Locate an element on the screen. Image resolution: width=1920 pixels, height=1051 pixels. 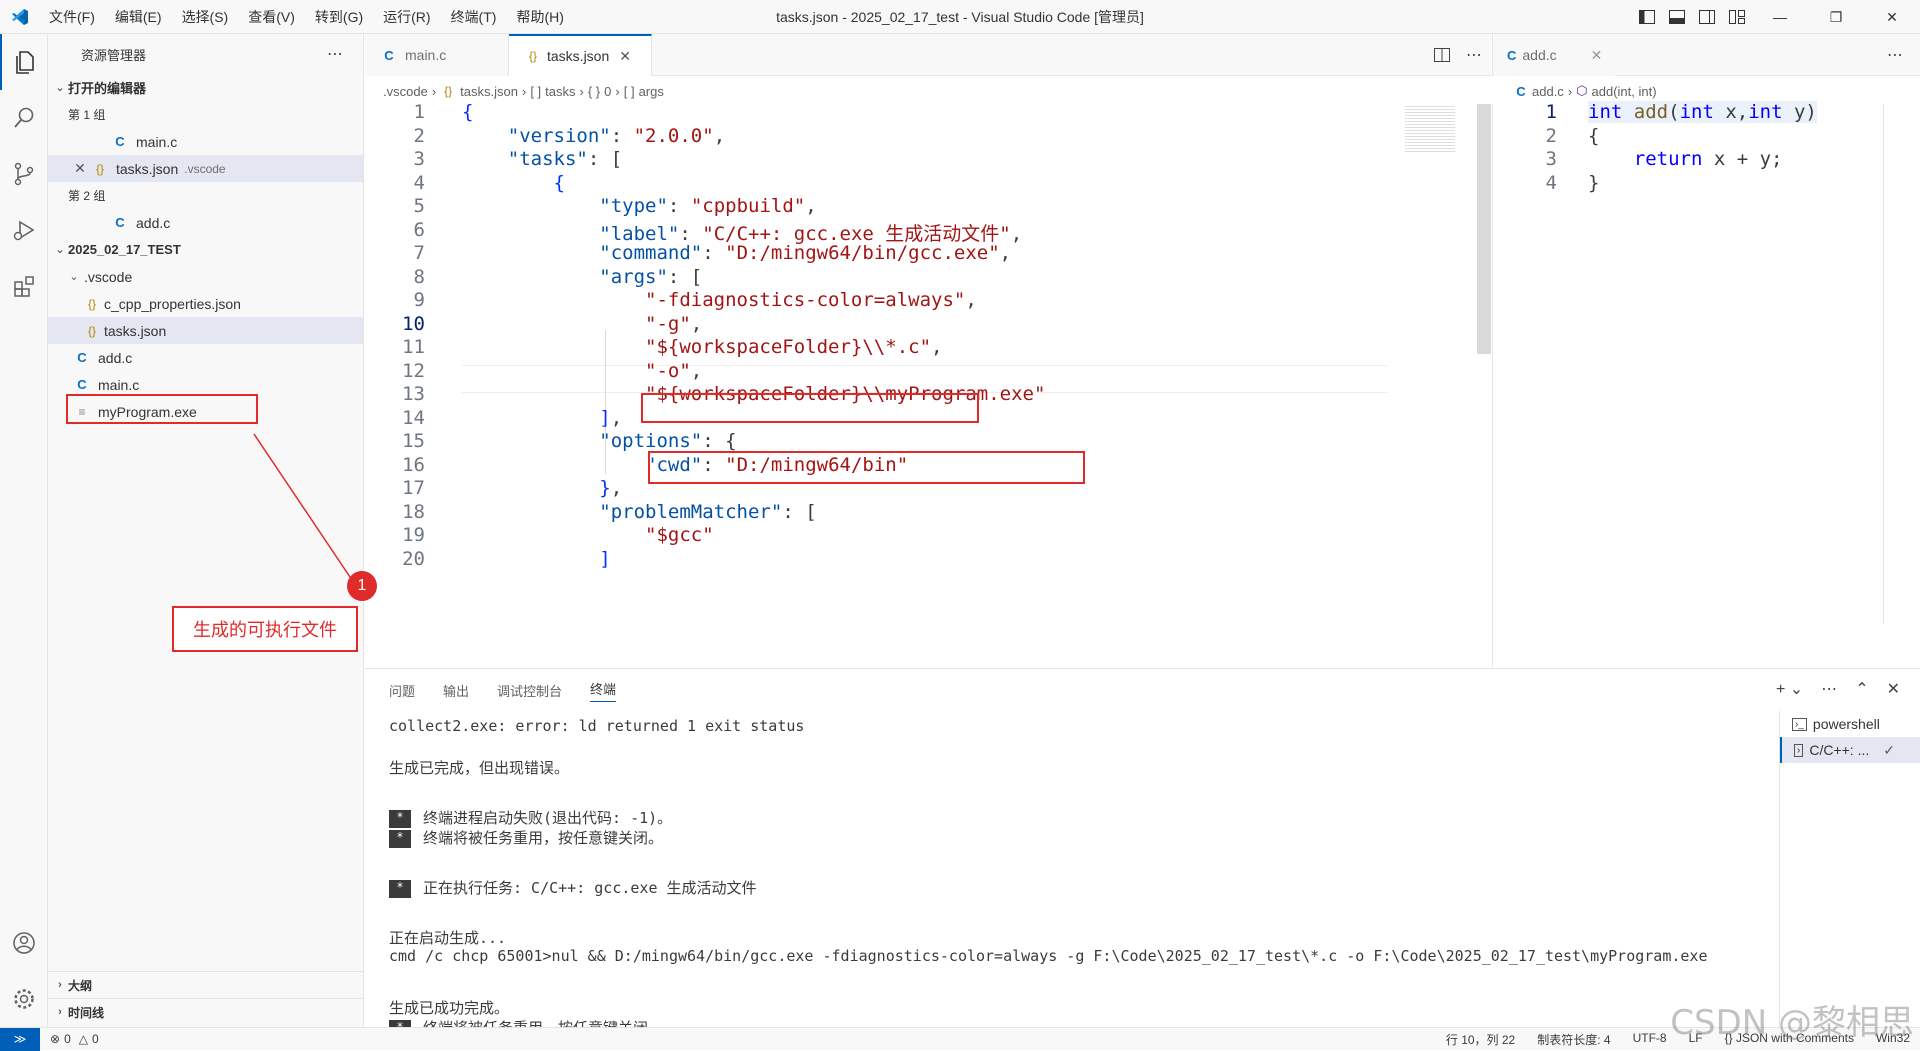
code-line: ] is located at coordinates (605, 558).